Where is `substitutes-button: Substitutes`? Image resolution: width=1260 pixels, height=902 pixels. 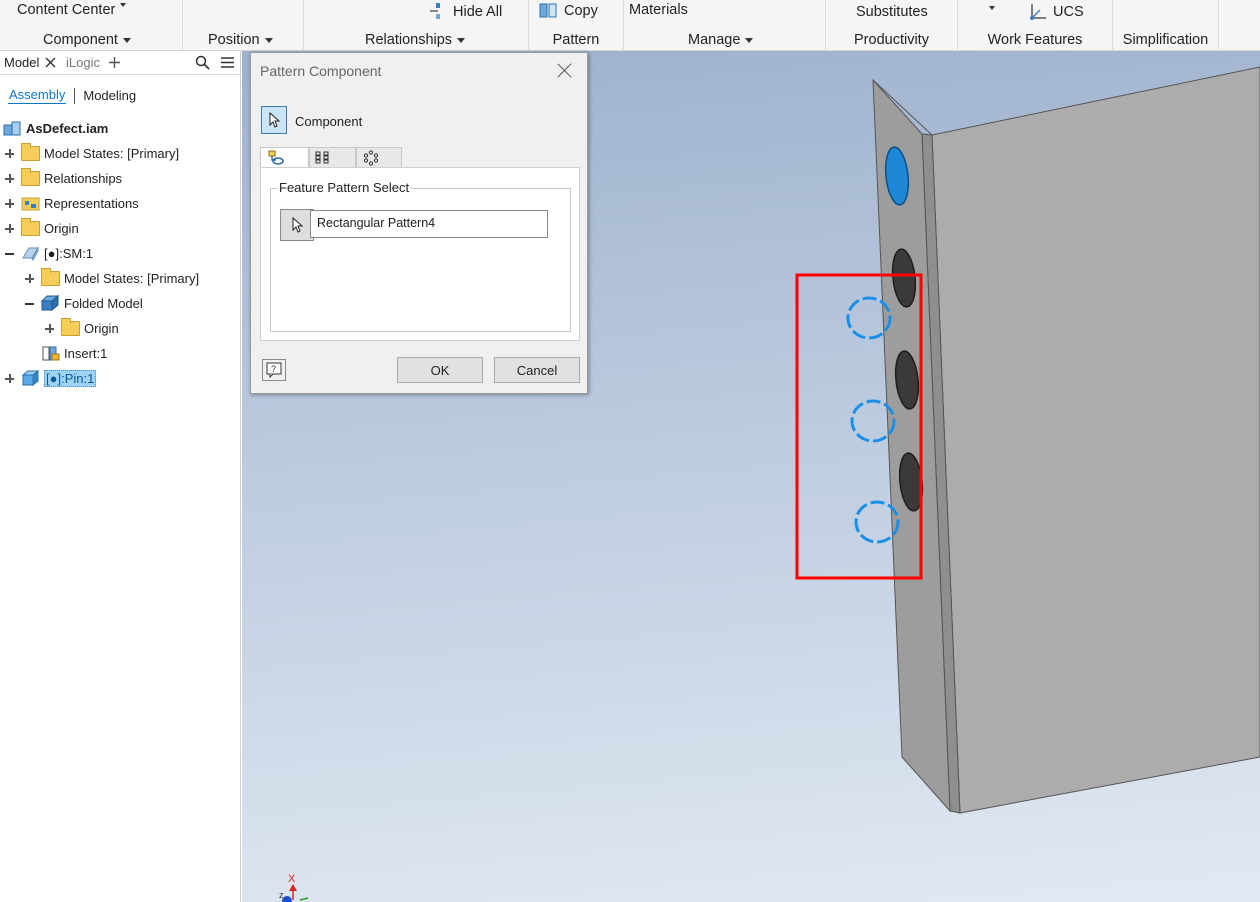 substitutes-button: Substitutes is located at coordinates (892, 12).